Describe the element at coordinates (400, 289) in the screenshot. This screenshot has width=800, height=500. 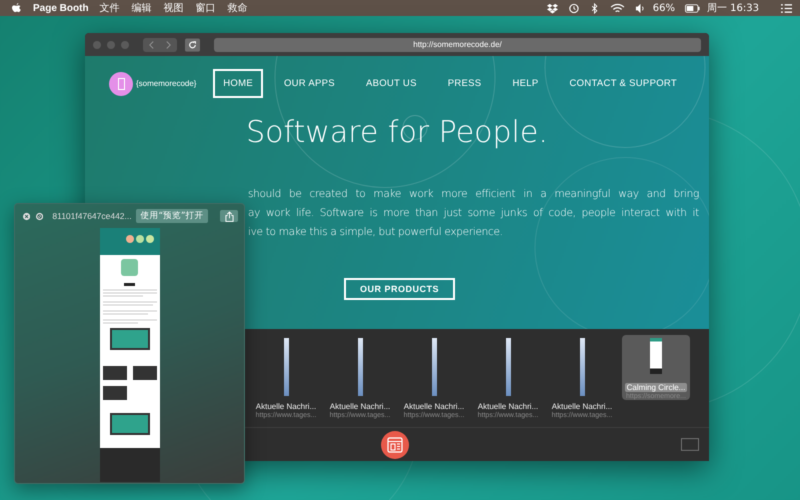
I see `products-button: OUR PRODUCTS` at that location.